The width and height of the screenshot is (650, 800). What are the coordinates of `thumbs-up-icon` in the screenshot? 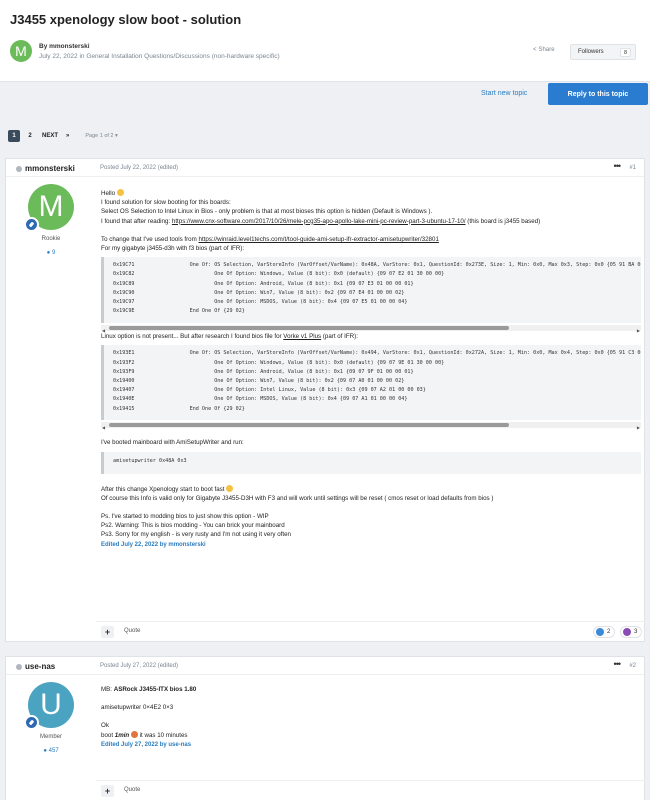 It's located at (600, 632).